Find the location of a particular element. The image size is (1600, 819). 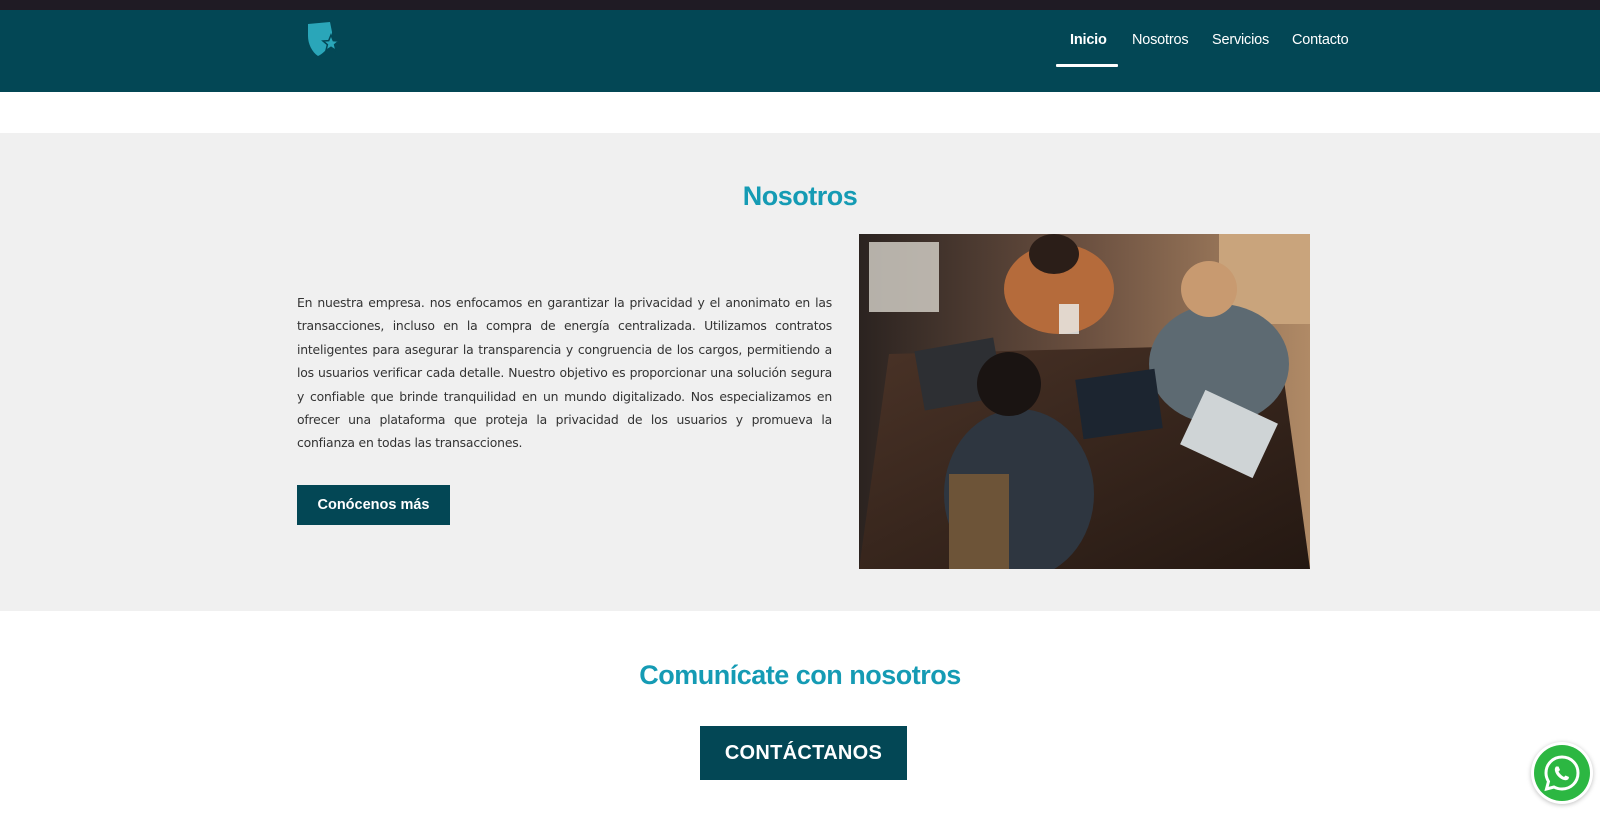

whatsapp-float-button is located at coordinates (1562, 773).